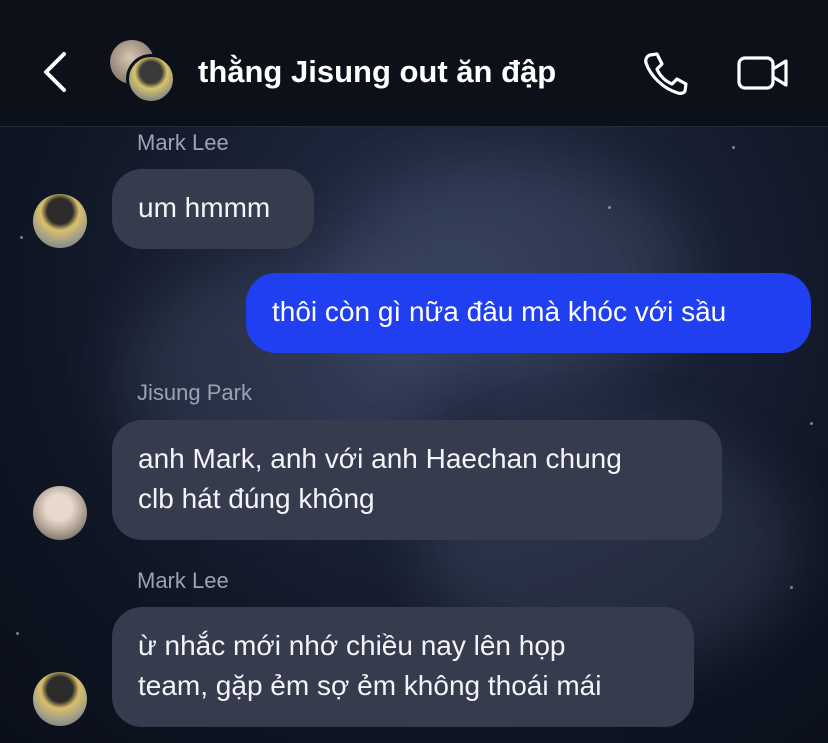  I want to click on message-line: ừ nhắc mới nhớ chiều nay lên họp, so click(352, 645).